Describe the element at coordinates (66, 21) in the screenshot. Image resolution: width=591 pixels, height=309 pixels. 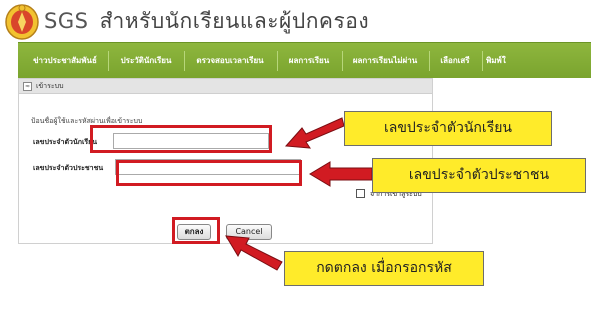
I see `brand-name: SGS` at that location.